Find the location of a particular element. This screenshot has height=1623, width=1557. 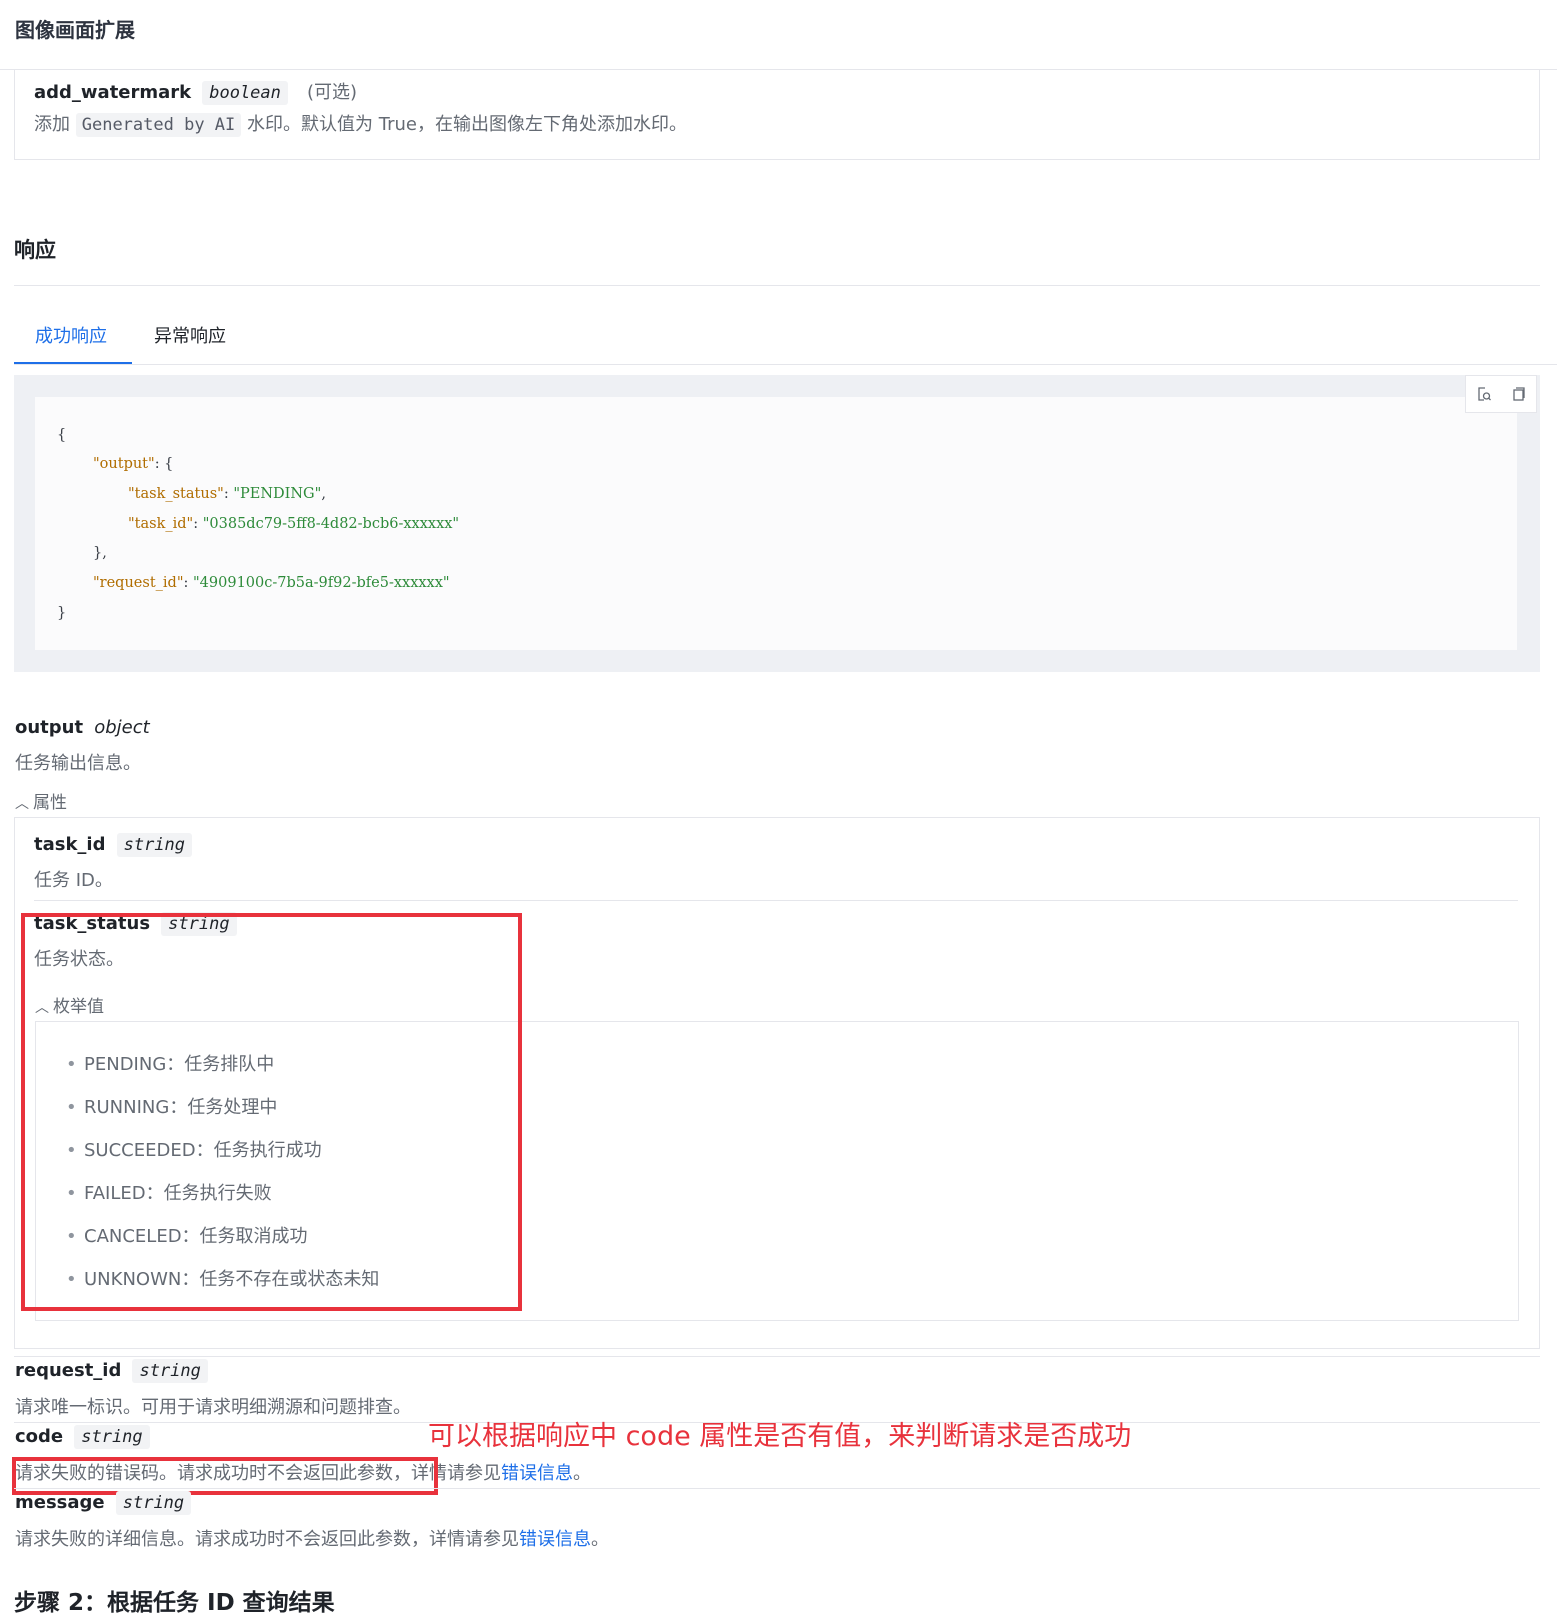

field-message-type: string is located at coordinates (153, 1503).